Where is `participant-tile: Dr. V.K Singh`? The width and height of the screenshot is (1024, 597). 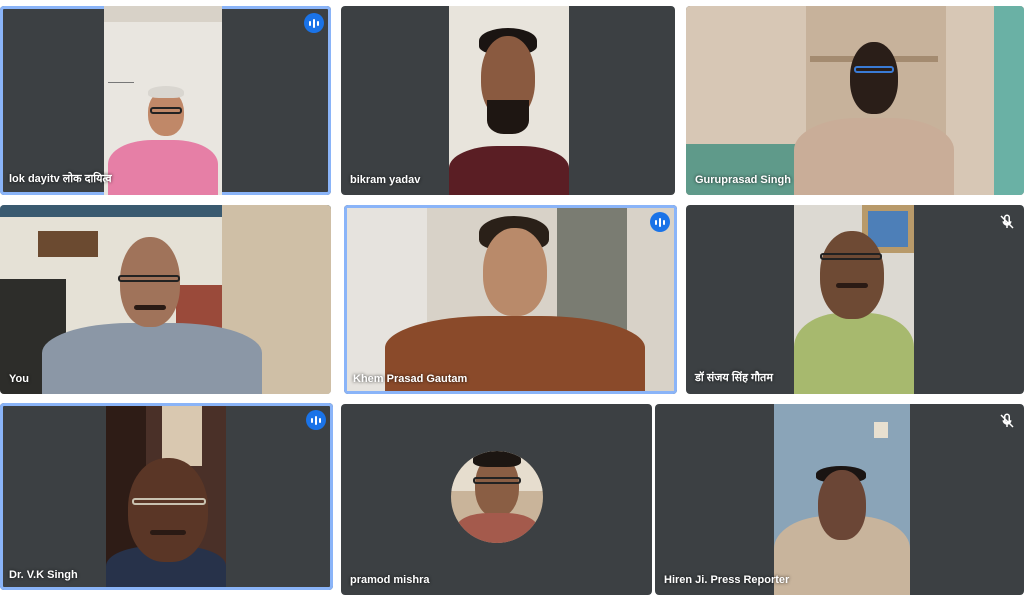 participant-tile: Dr. V.K Singh is located at coordinates (166, 496).